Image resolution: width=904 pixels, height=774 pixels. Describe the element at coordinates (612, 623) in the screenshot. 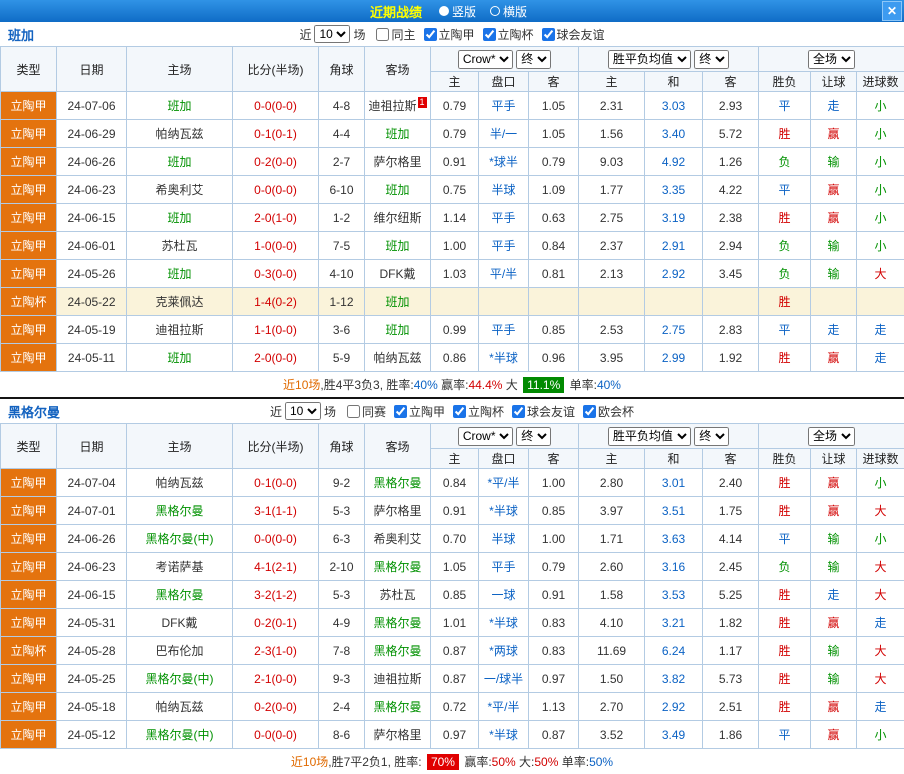

I see `win-odds: 4.10` at that location.